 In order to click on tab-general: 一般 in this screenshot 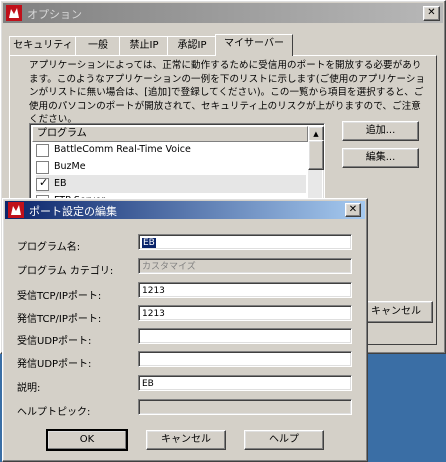, I will do `click(98, 45)`.